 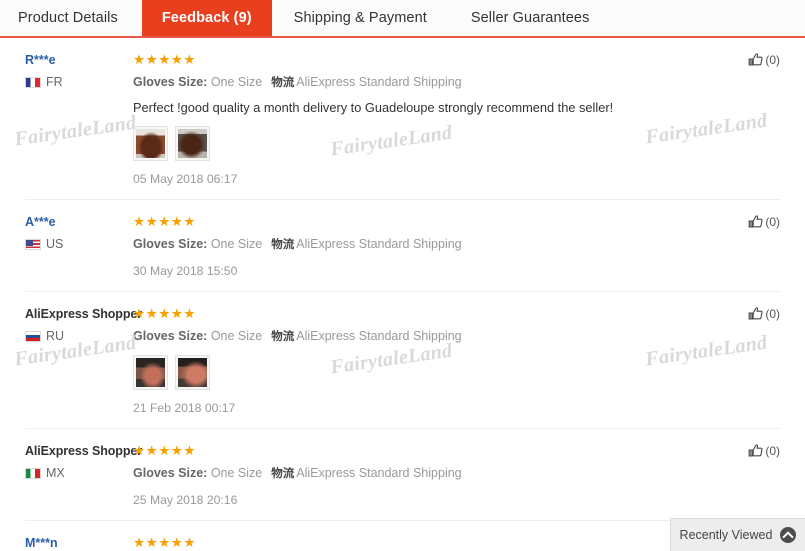 I want to click on flag-ru-icon, so click(x=33, y=336).